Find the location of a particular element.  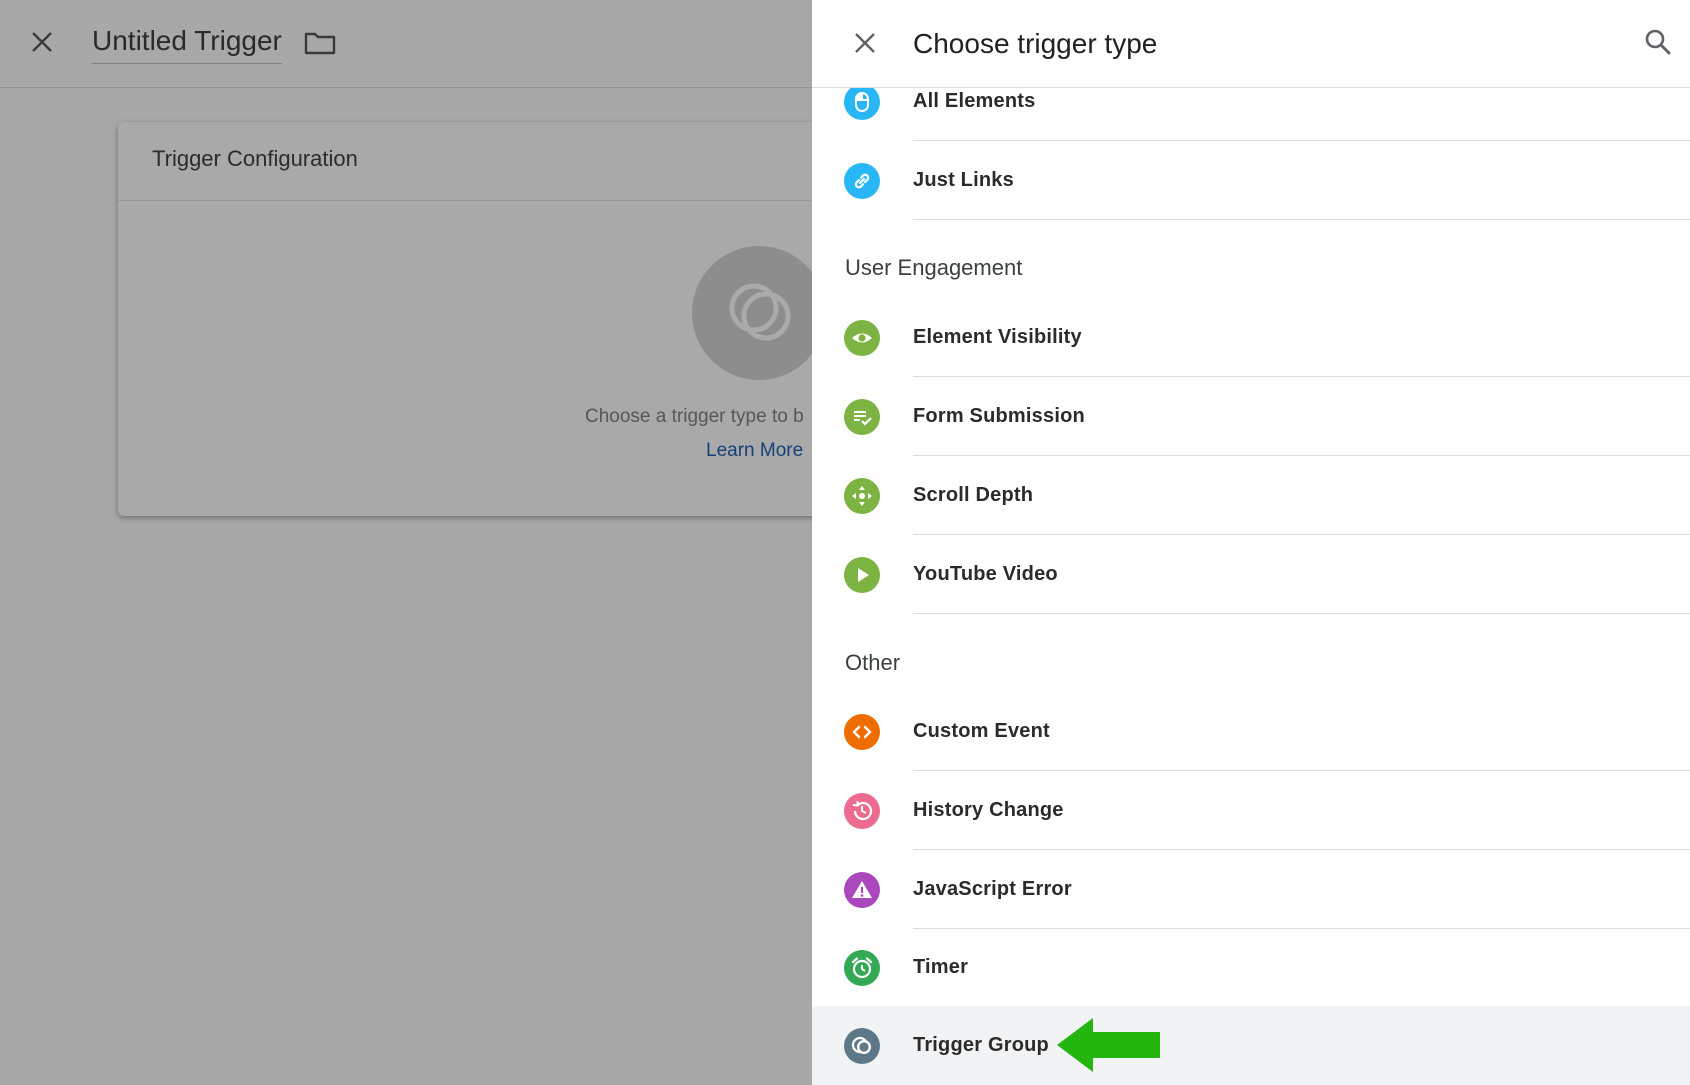

editor-header: Untitled Trigger is located at coordinates (406, 44).